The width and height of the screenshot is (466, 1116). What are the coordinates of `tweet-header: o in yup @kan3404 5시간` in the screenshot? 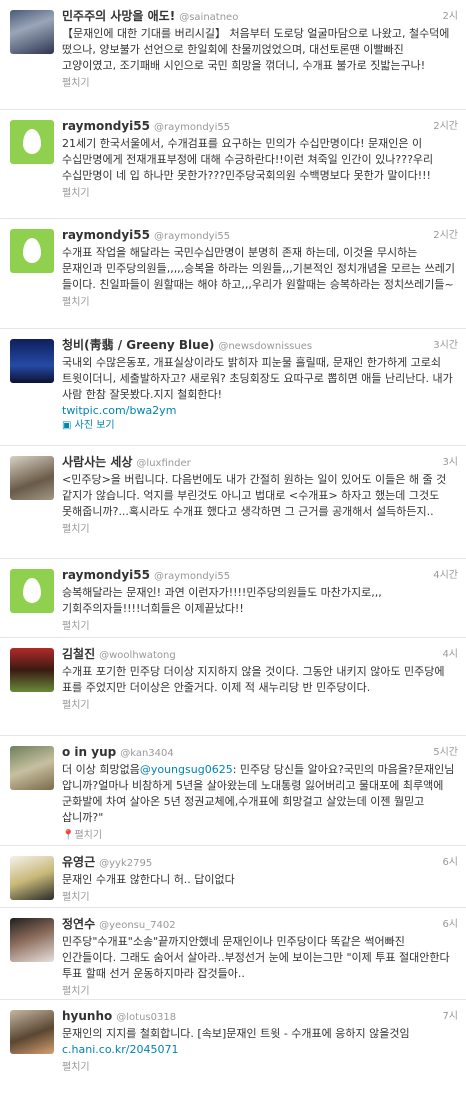 It's located at (260, 752).